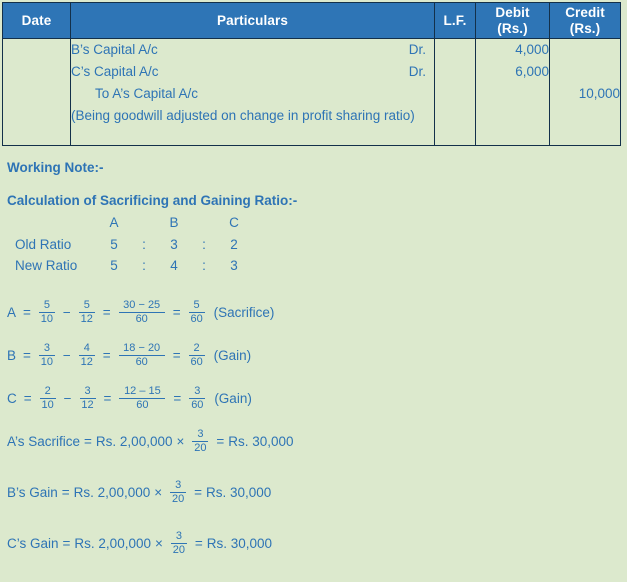  I want to click on ratio-header-blank, so click(53, 224).